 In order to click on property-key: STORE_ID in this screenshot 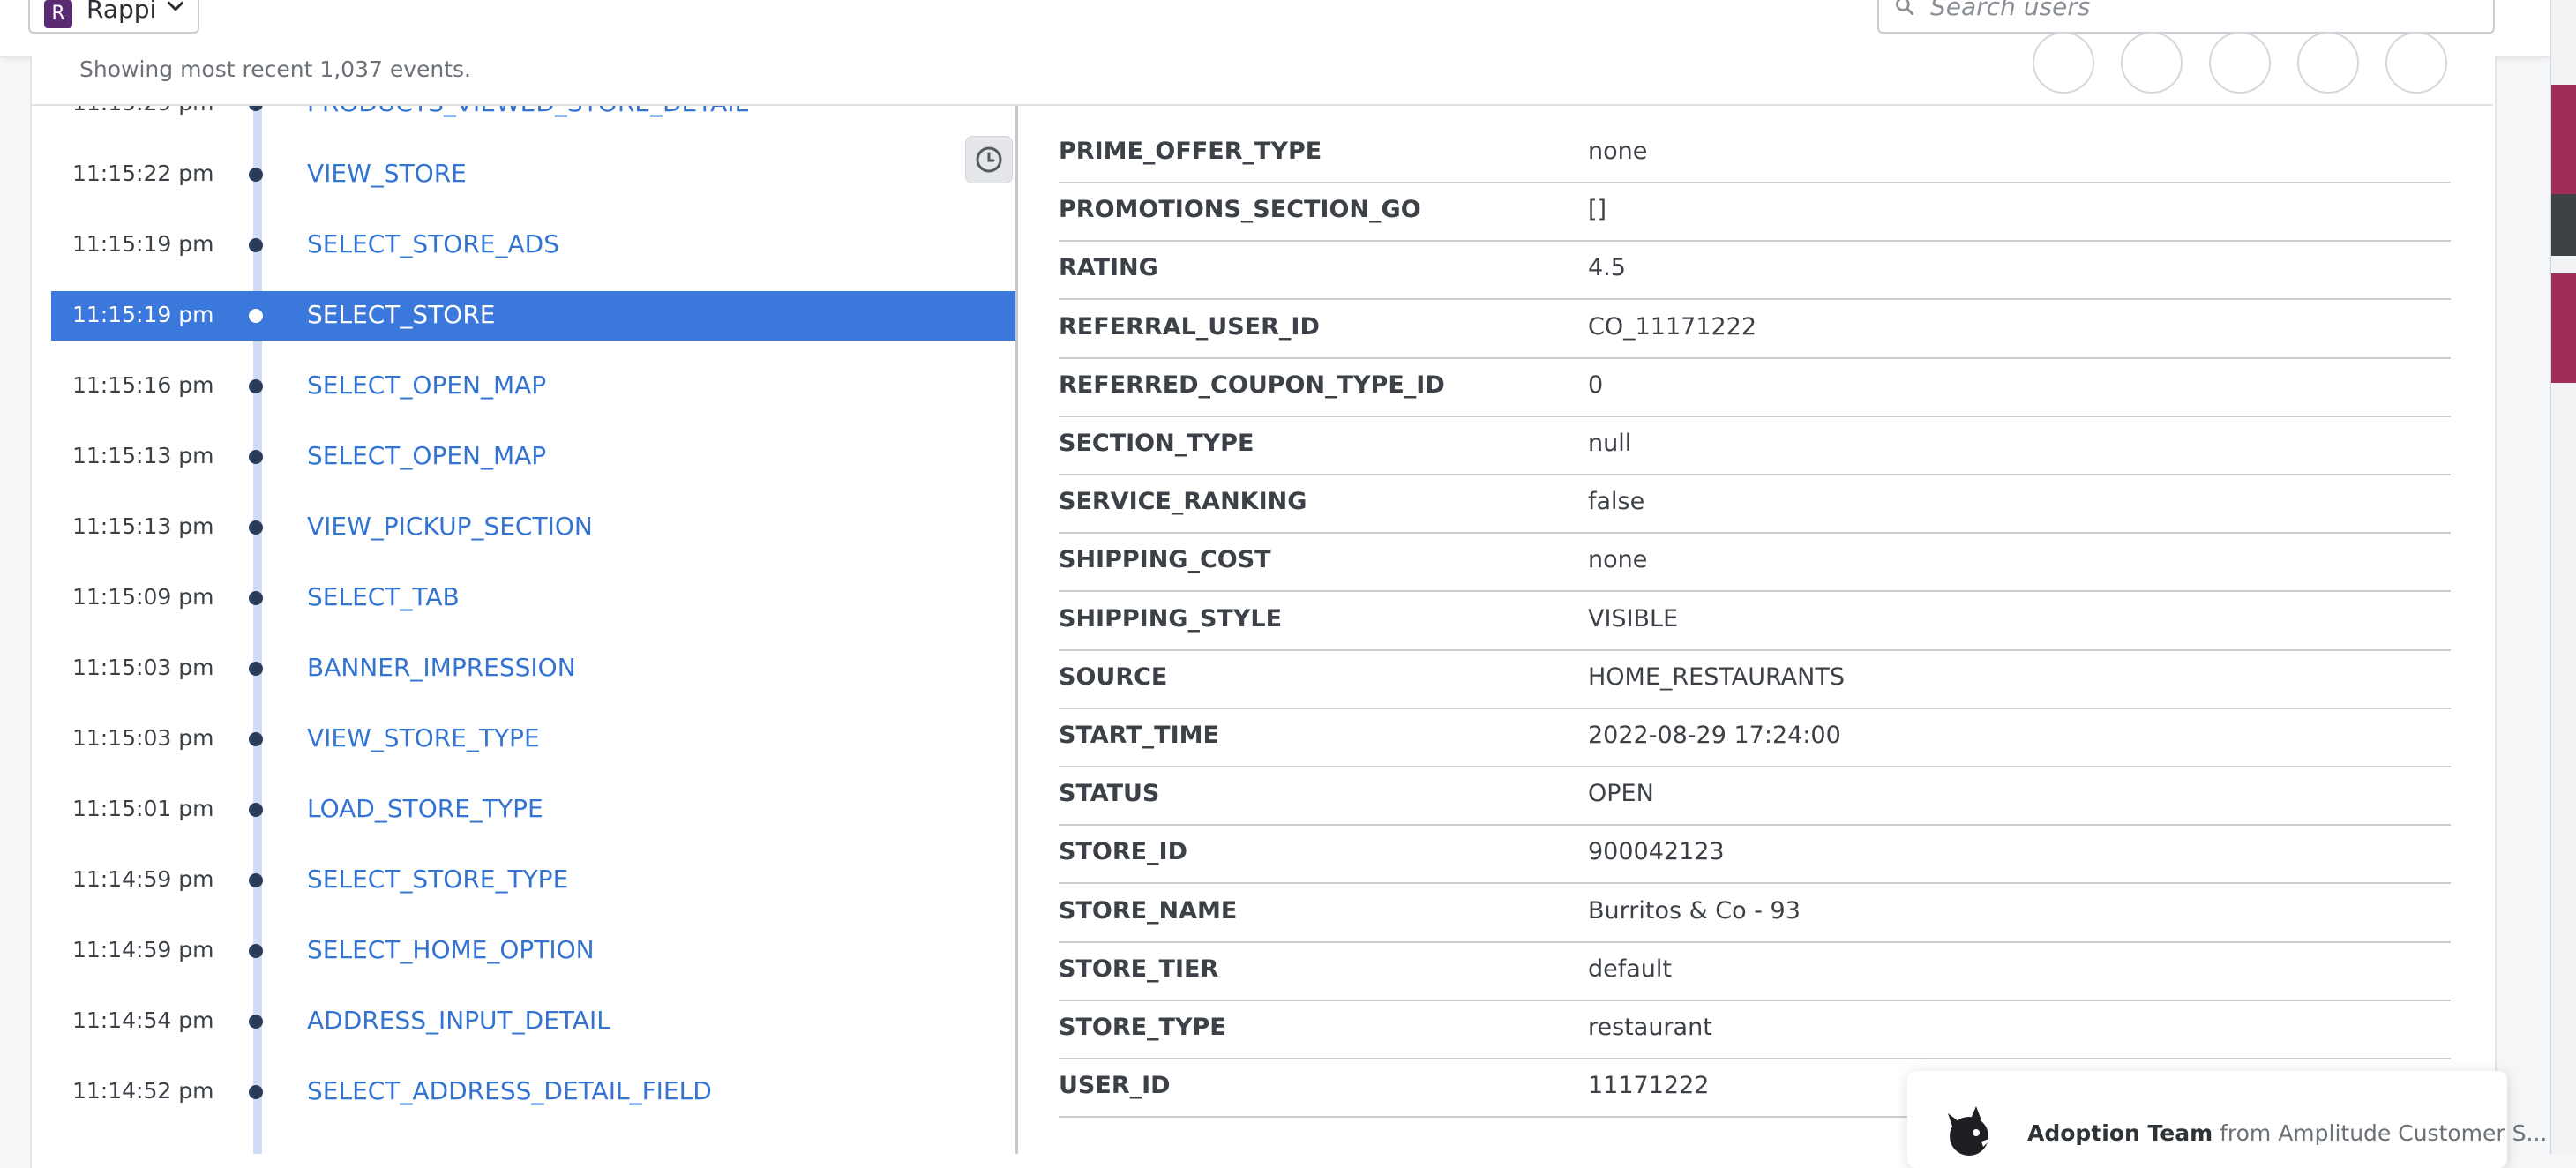, I will do `click(1123, 852)`.